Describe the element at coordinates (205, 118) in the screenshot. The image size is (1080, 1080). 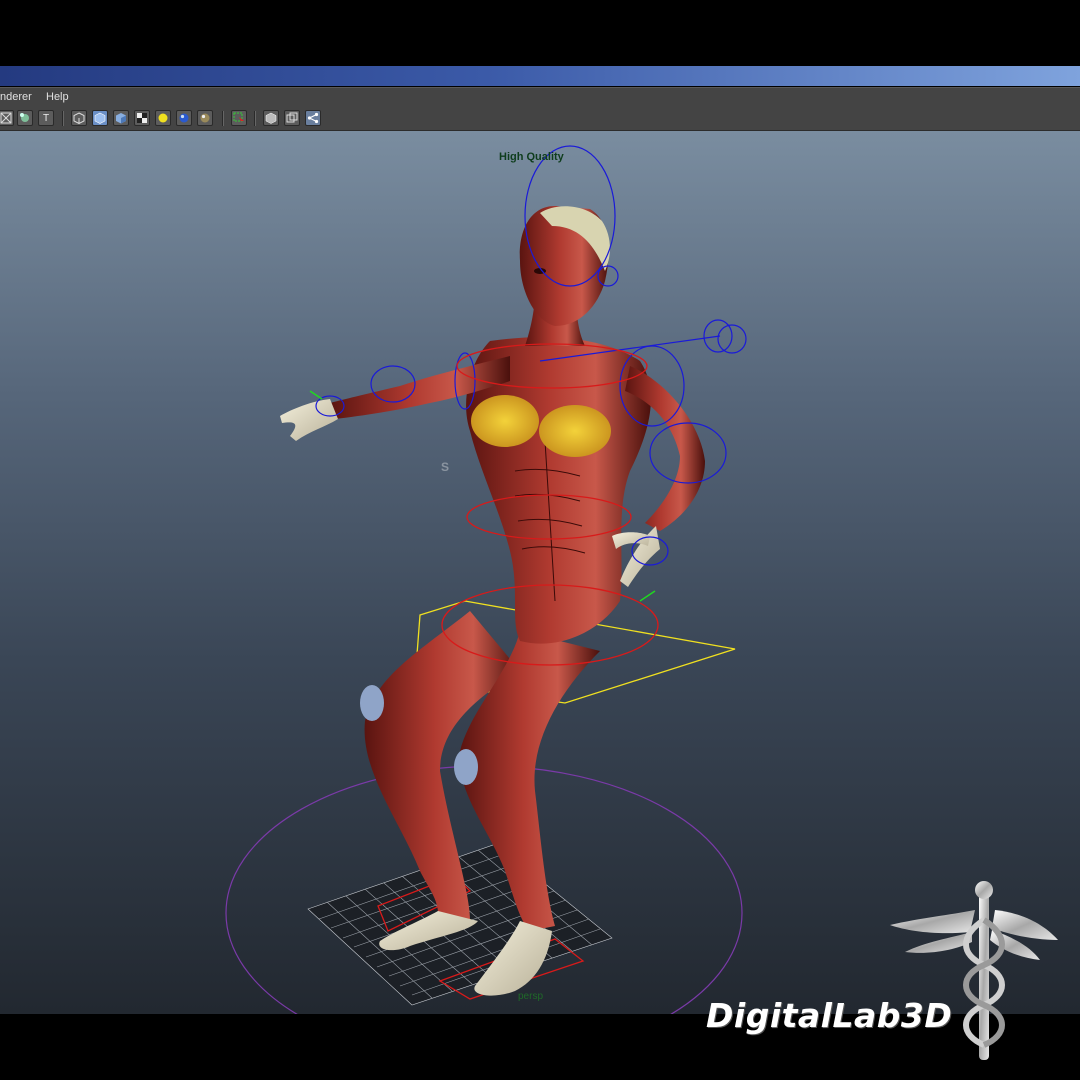
I see `material-sphere-icon` at that location.